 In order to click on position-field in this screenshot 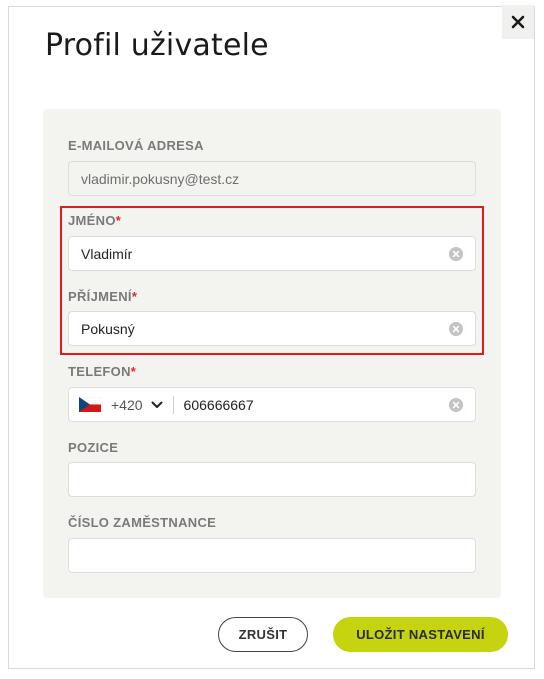, I will do `click(272, 479)`.